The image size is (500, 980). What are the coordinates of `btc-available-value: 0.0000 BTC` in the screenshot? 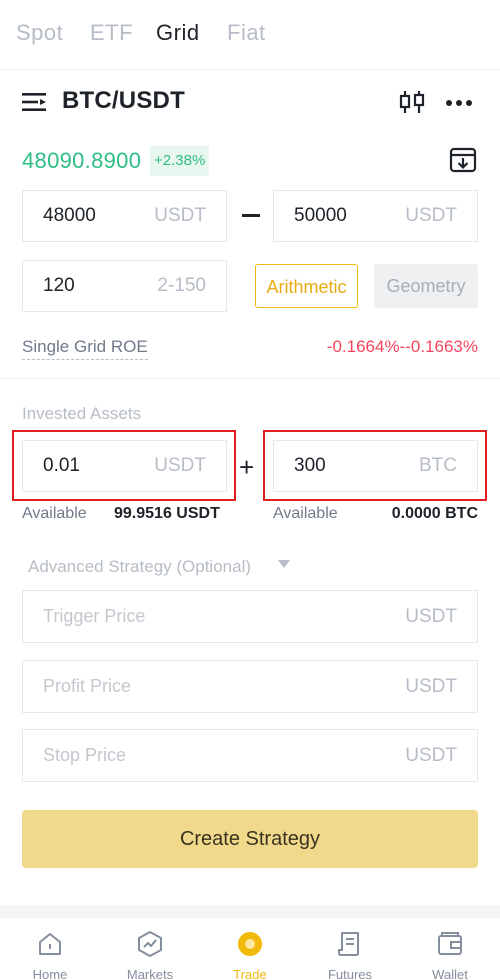 It's located at (434, 513).